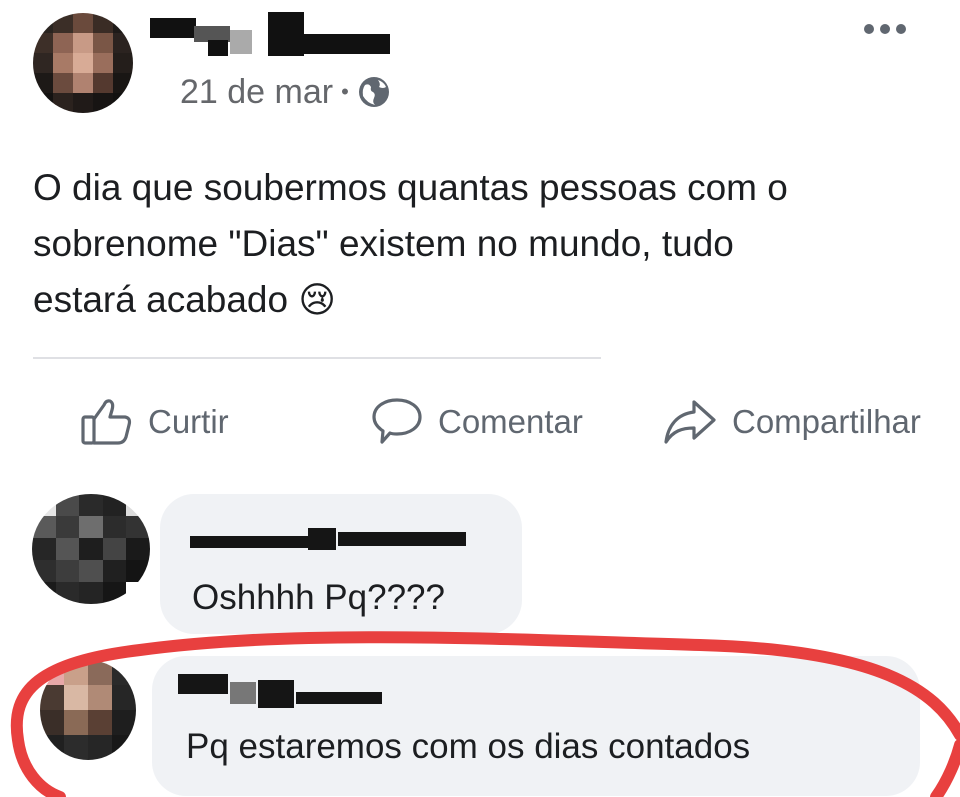 The width and height of the screenshot is (960, 797). I want to click on divider, so click(317, 358).